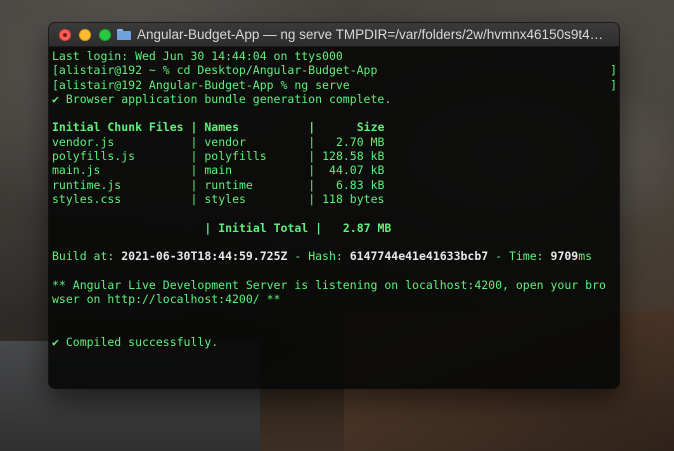 The image size is (674, 451). Describe the element at coordinates (585, 256) in the screenshot. I see `time-unit: ms` at that location.